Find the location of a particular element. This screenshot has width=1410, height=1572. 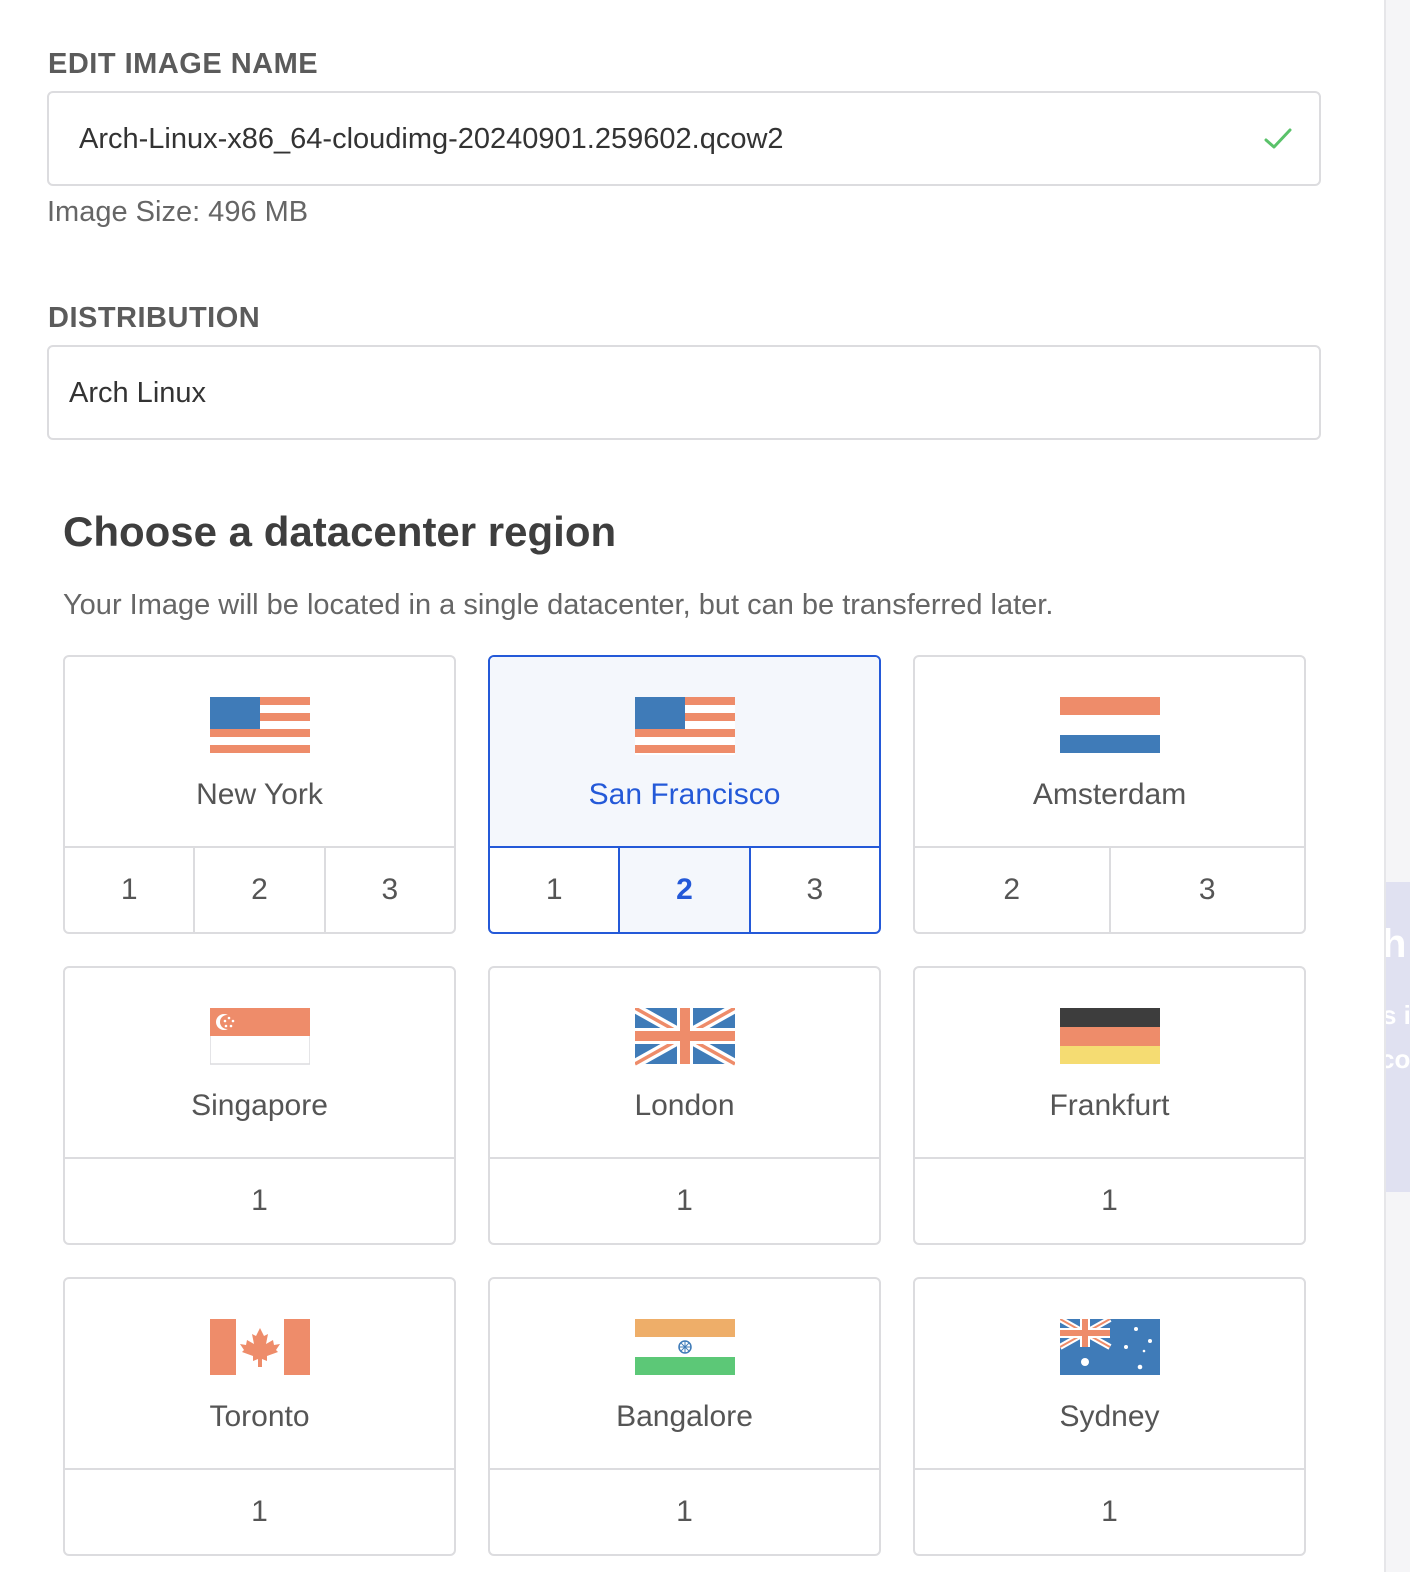

region-header: Singapore is located at coordinates (259, 1062).